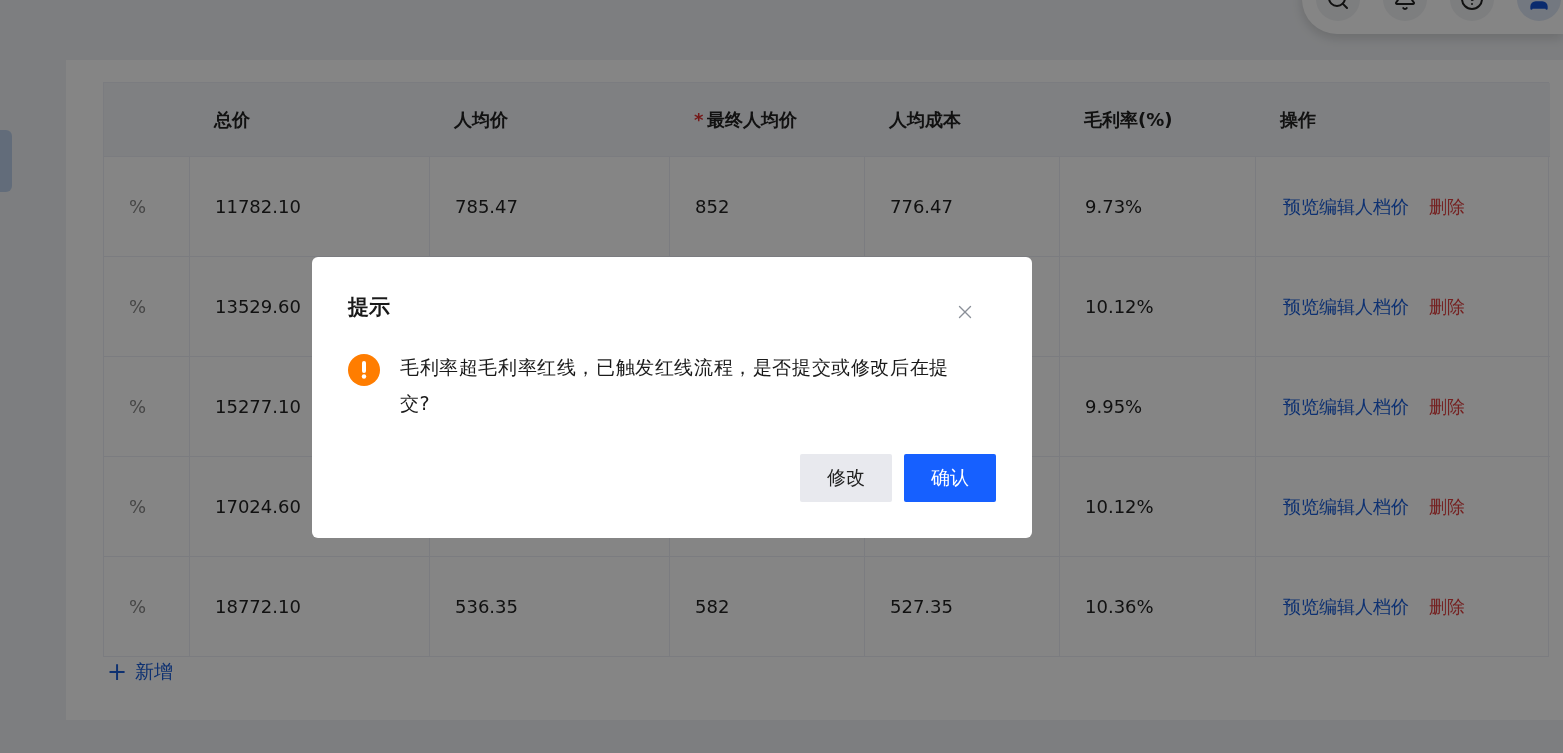  Describe the element at coordinates (369, 307) in the screenshot. I see `dialog-title: 提示` at that location.